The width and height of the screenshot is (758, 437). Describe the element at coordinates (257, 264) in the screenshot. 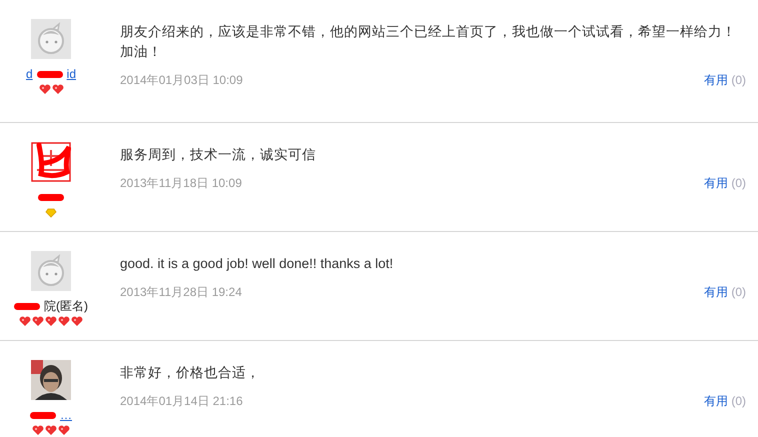

I see `review-text: good. it is a good job! well done!! thanks a lot!` at that location.